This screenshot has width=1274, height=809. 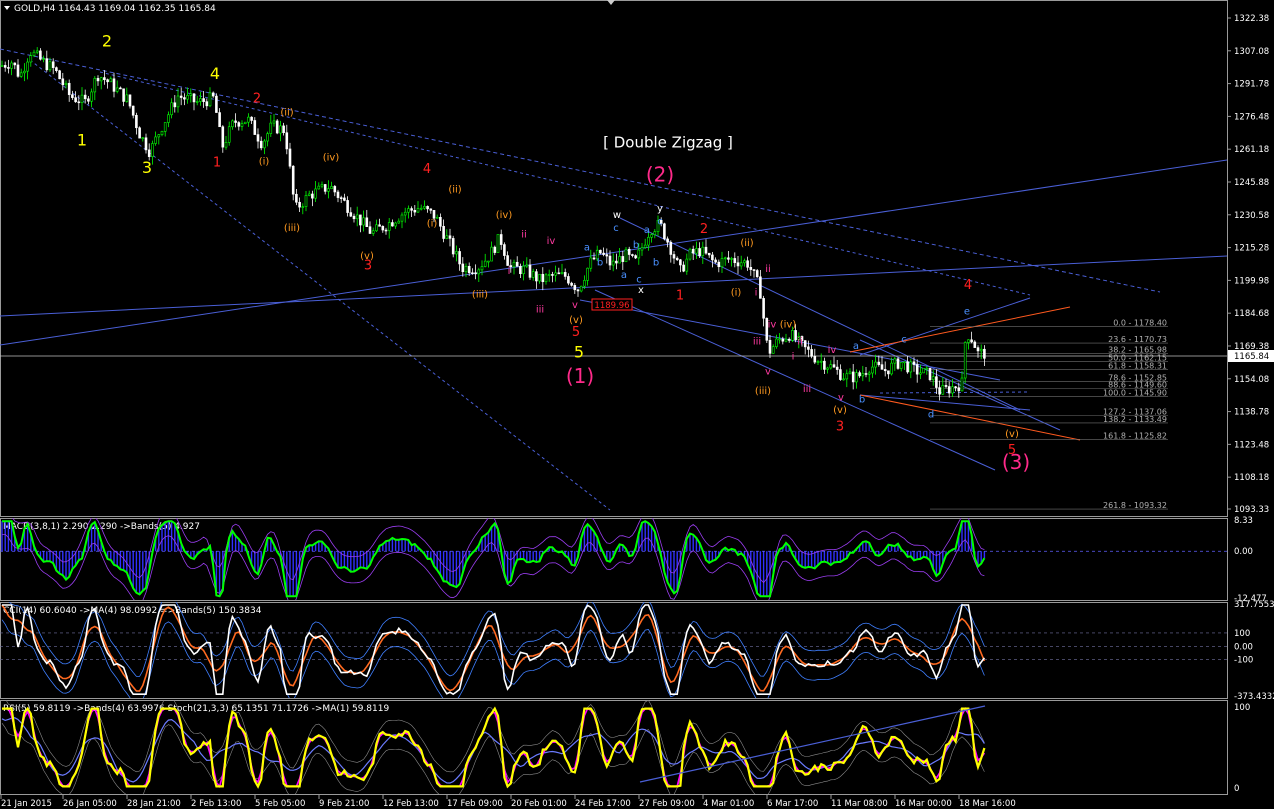 I want to click on wave-label: (1), so click(x=580, y=376).